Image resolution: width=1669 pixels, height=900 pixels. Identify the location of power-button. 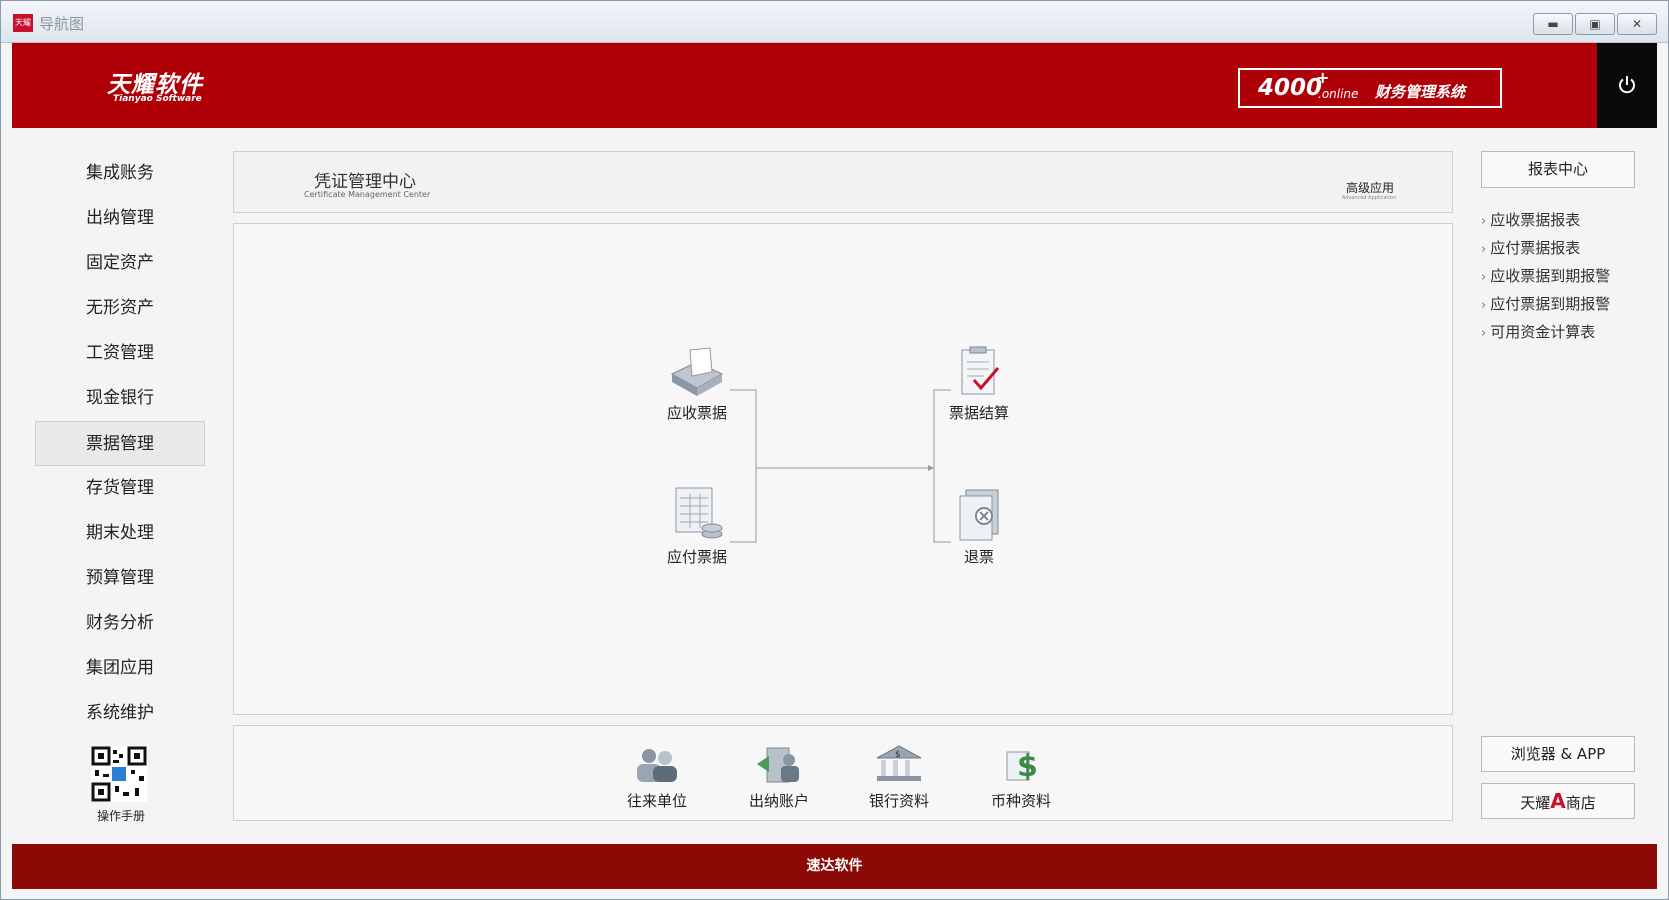
(1627, 85).